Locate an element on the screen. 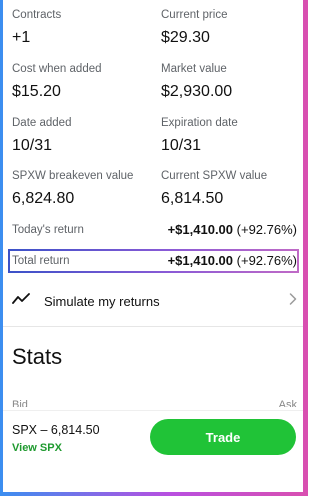 The height and width of the screenshot is (496, 320). chevron-right-icon is located at coordinates (293, 301).